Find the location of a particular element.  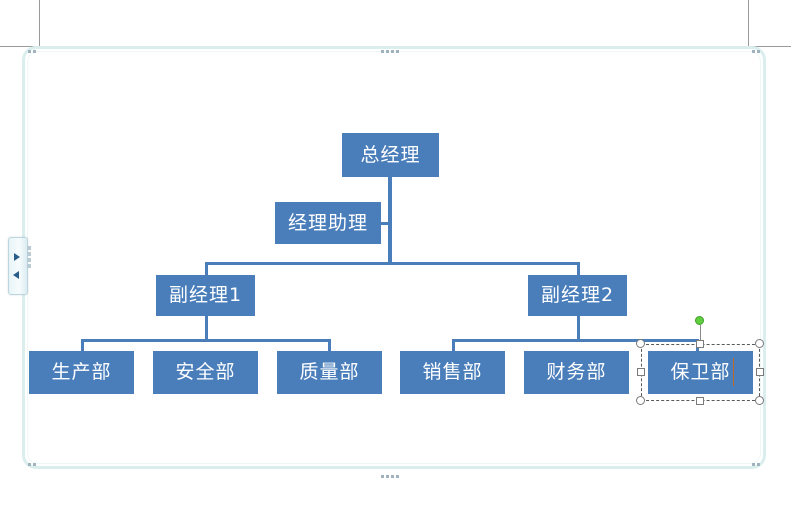

resize-handle-bottom-left is located at coordinates (640, 400).